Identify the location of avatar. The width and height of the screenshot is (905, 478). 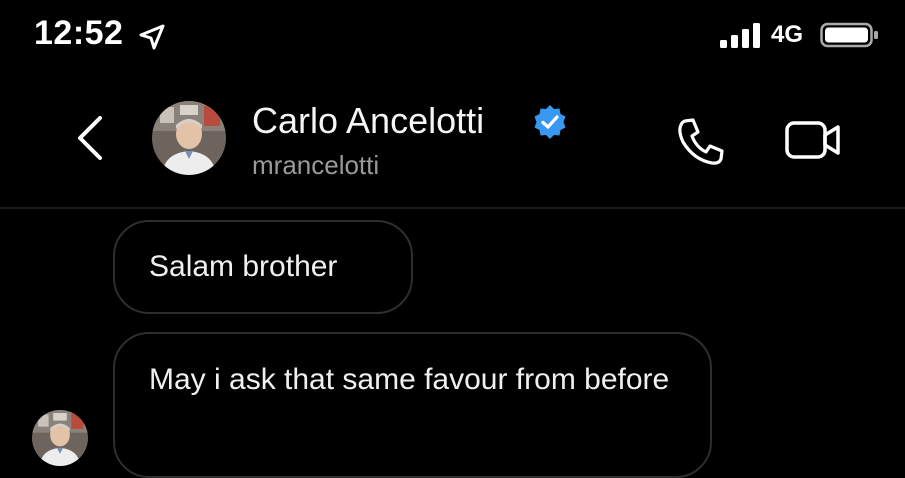
(189, 138).